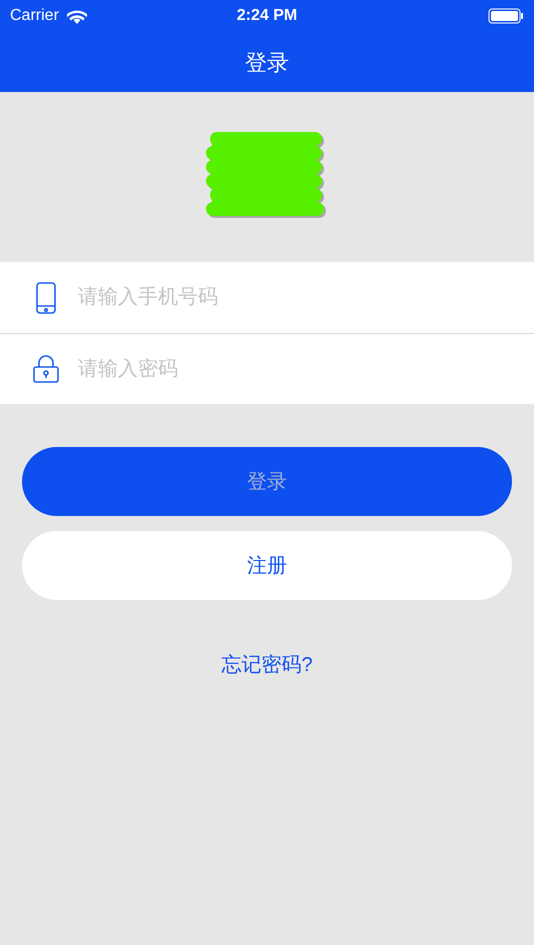 This screenshot has width=534, height=945. Describe the element at coordinates (267, 62) in the screenshot. I see `nav-title: 登录` at that location.